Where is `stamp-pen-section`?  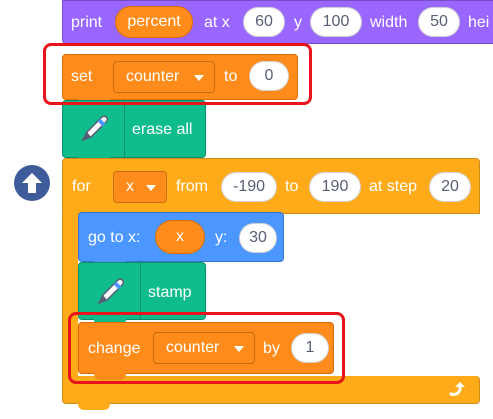
stamp-pen-section is located at coordinates (110, 291).